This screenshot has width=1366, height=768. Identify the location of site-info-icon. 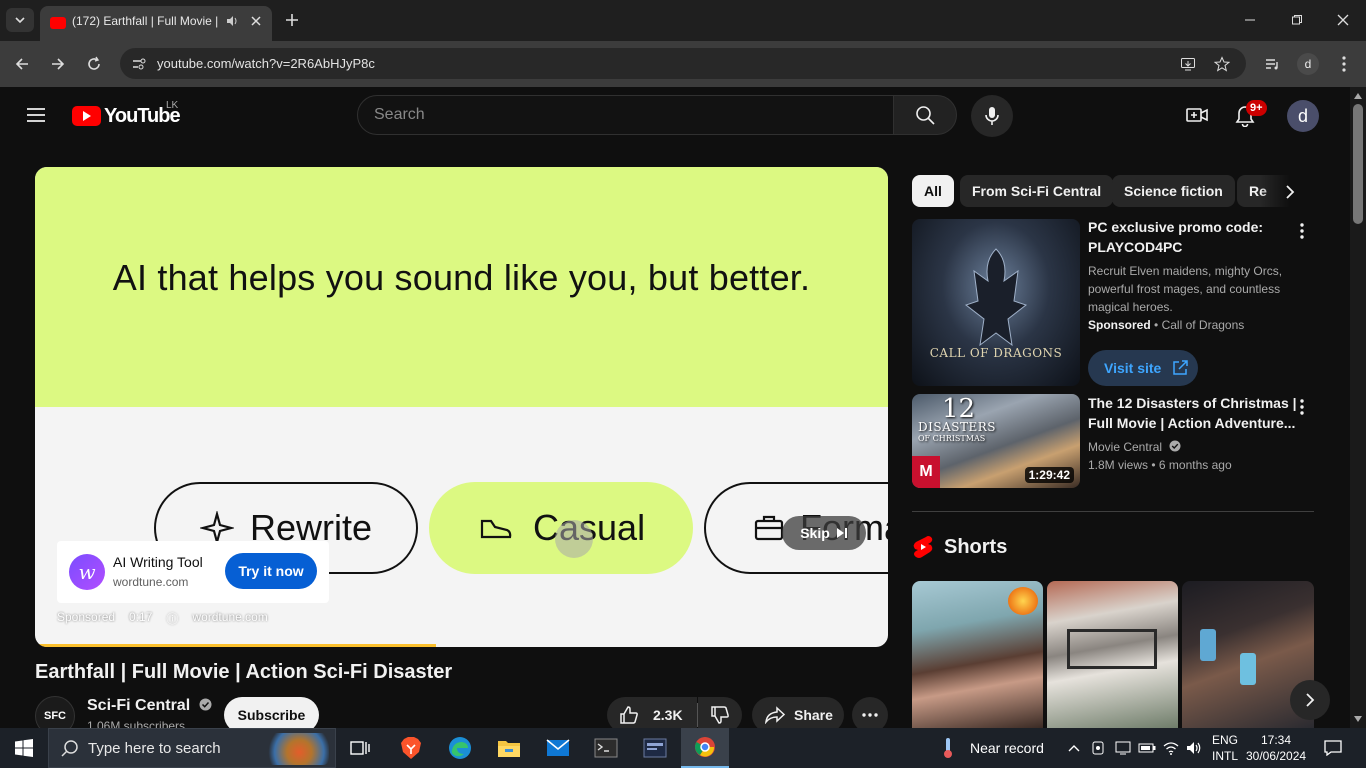
(139, 64).